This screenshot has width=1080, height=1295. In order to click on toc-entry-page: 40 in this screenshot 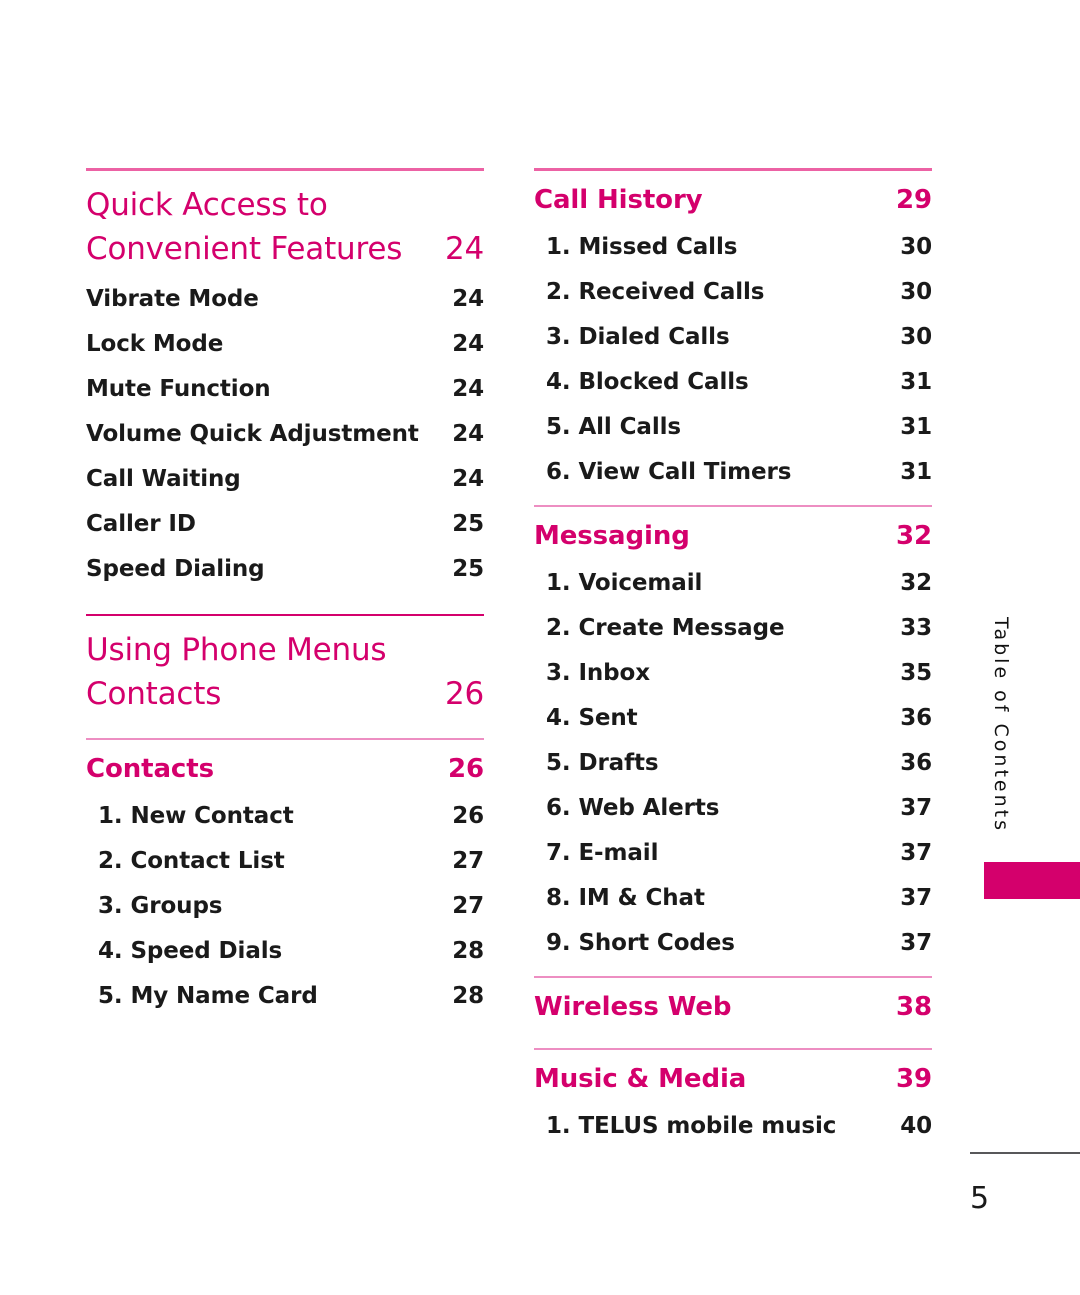, I will do `click(916, 1126)`.